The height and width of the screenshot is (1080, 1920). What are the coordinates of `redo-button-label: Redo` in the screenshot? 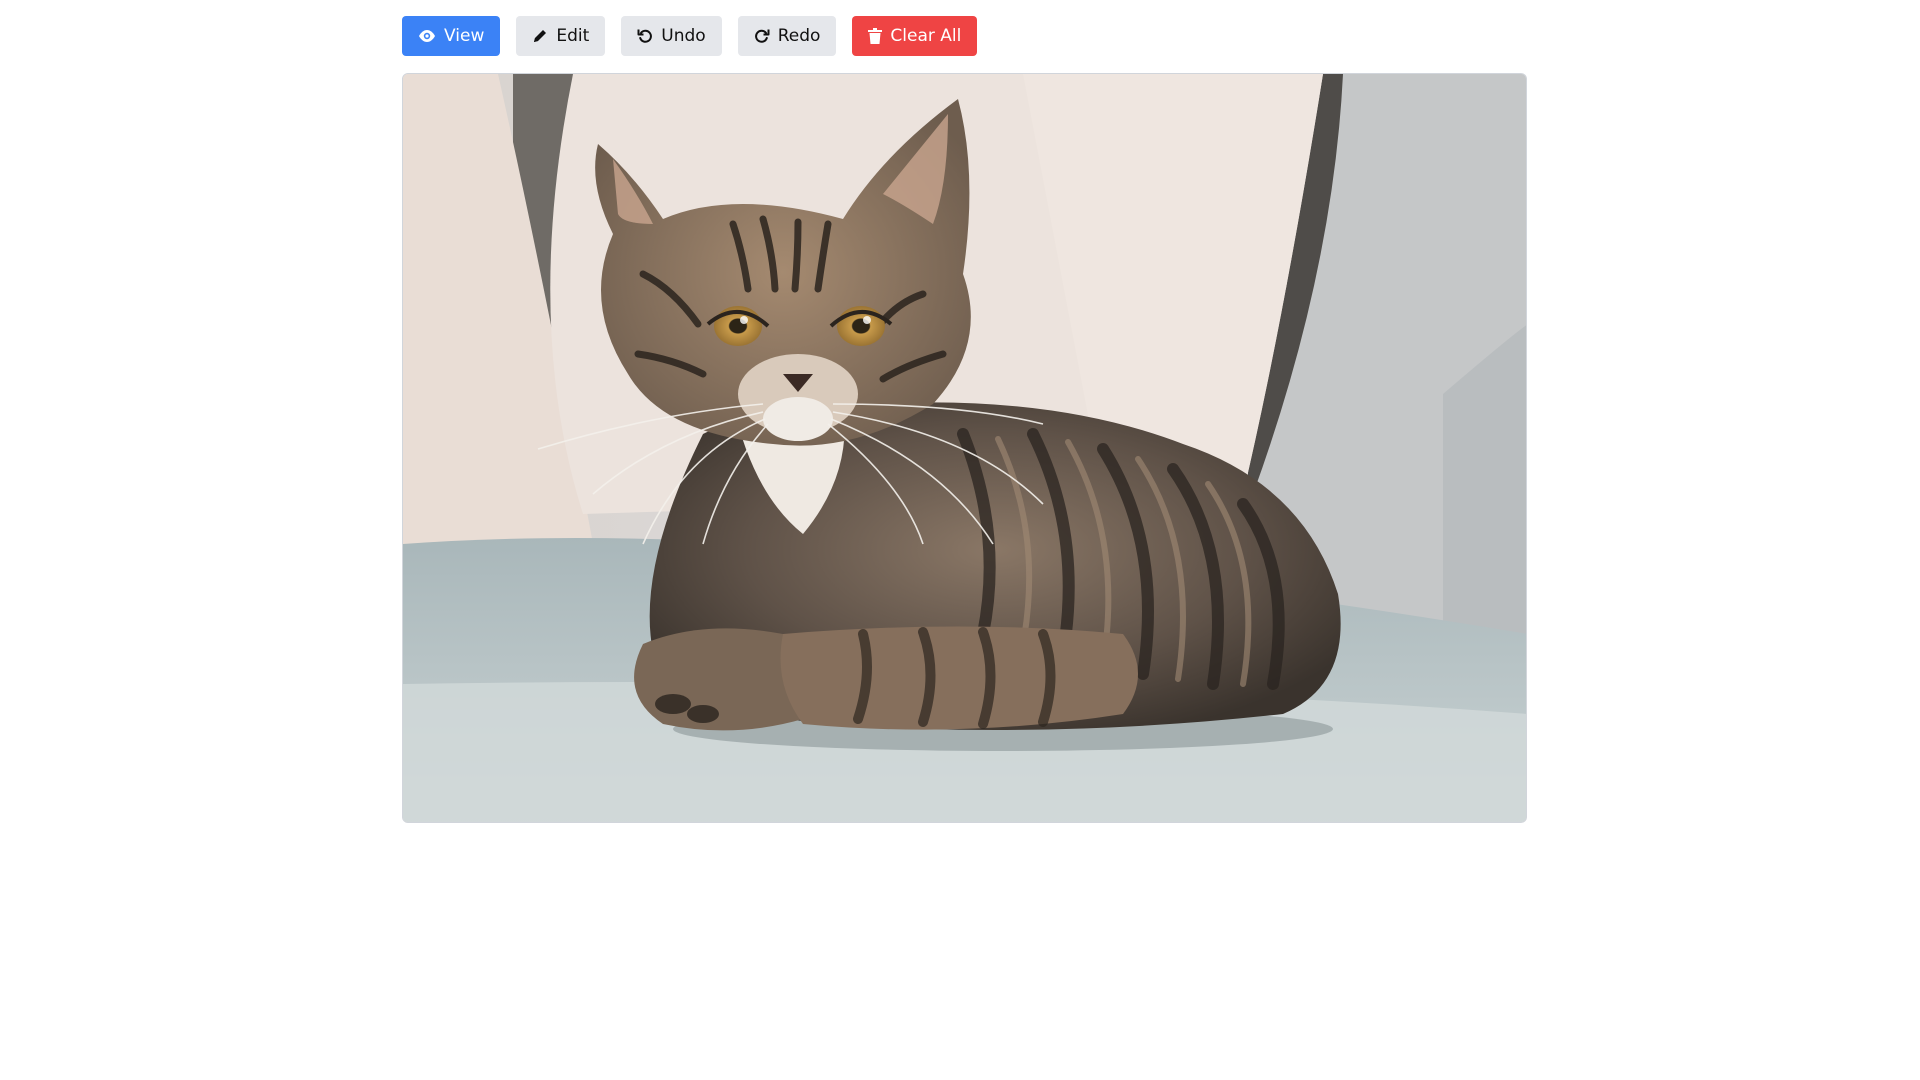 It's located at (799, 36).